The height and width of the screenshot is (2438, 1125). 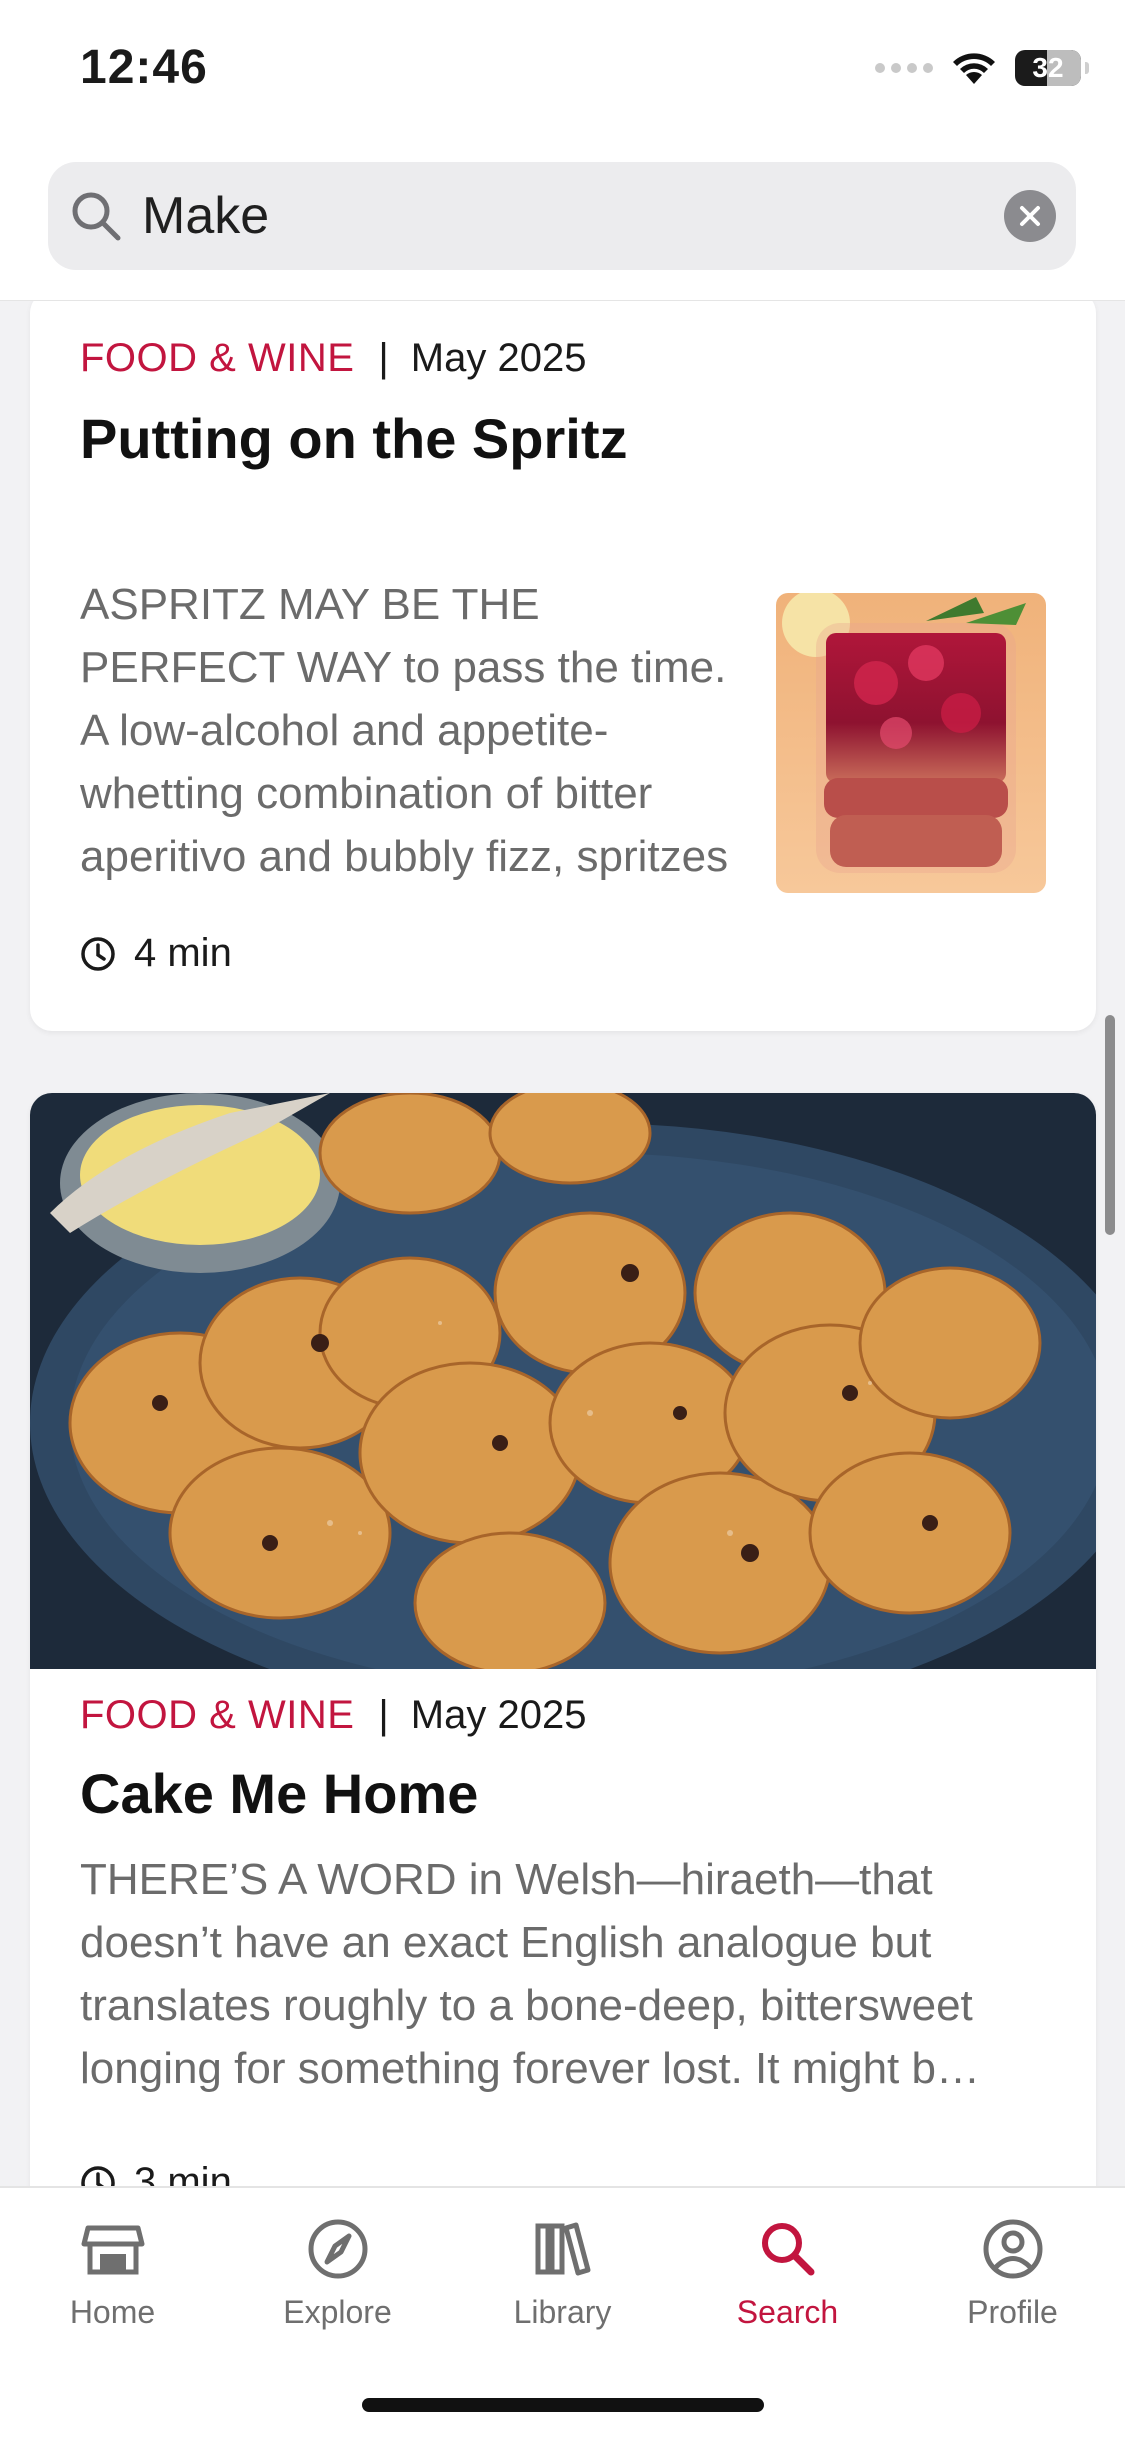 I want to click on cellular-signal-icon, so click(x=904, y=68).